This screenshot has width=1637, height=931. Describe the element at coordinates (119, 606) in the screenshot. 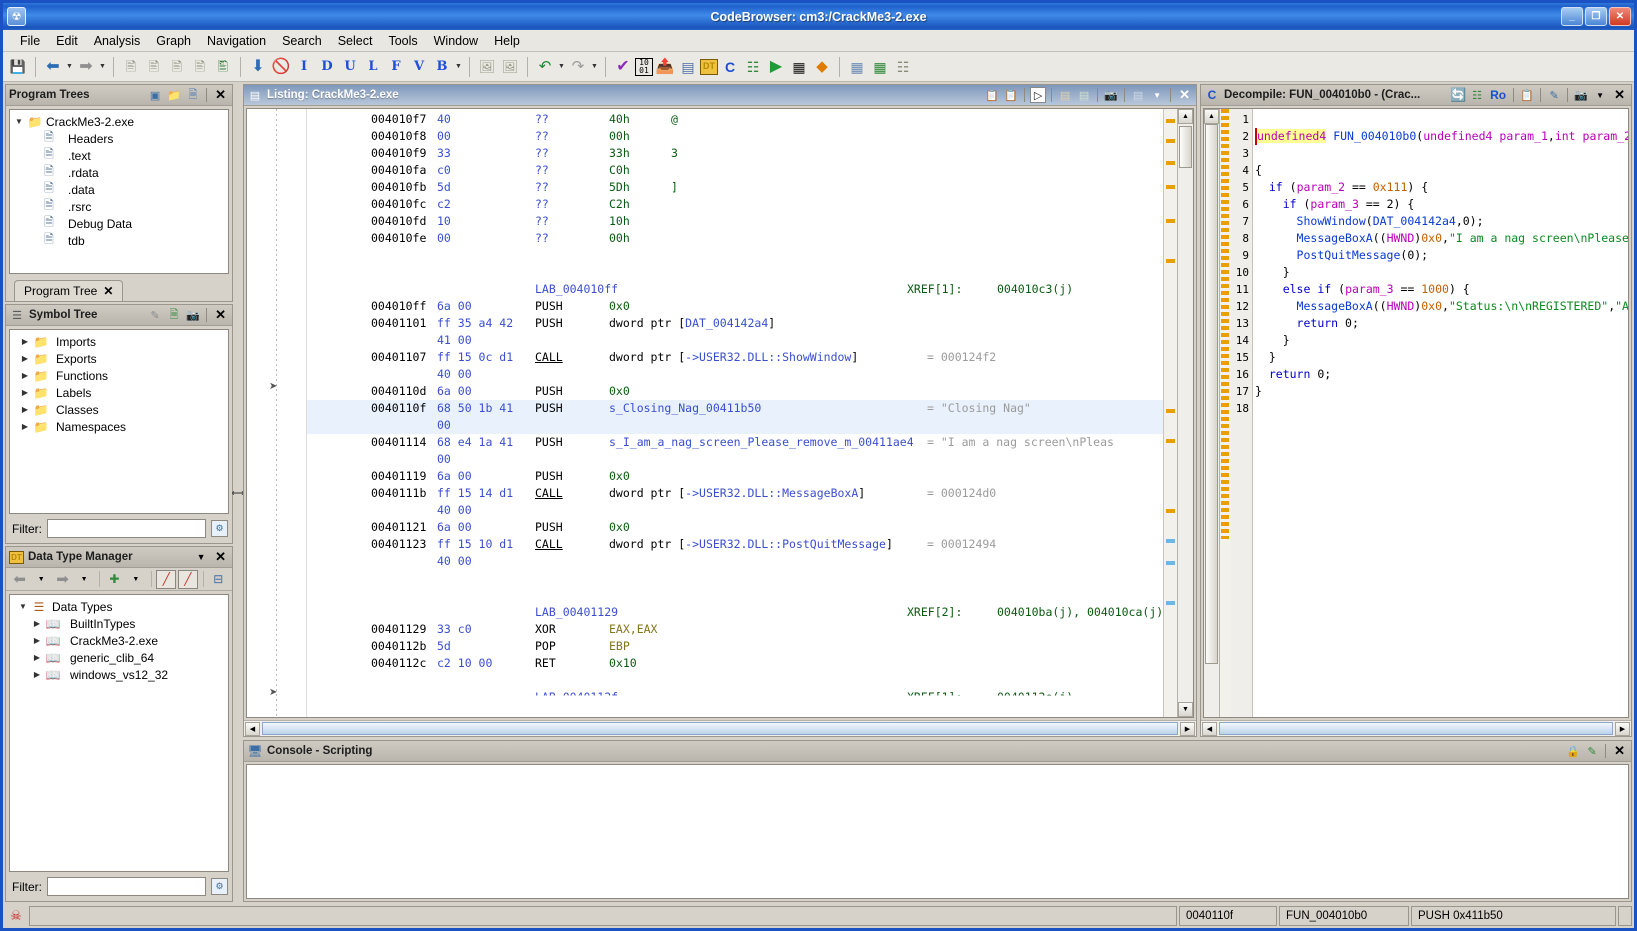

I see `tree-node-data-types-root: ▼ ☰ Data Types` at that location.